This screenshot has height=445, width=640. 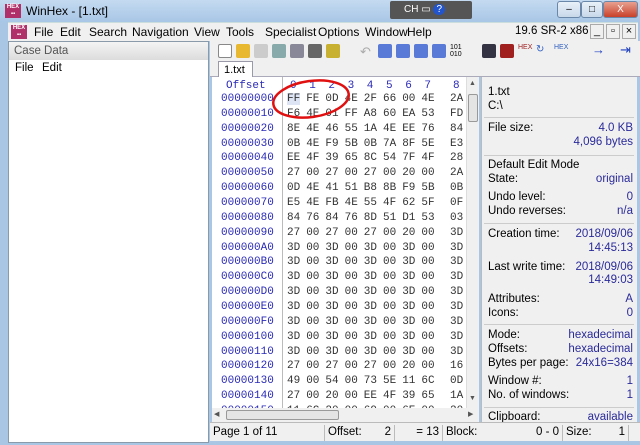 I want to click on menu-specialist: Specialist, so click(x=290, y=32).